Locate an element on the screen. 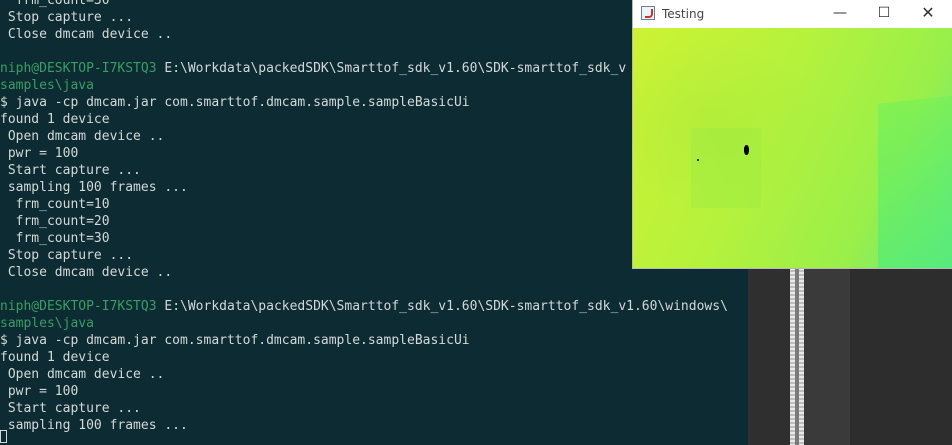  depth-surface is located at coordinates (915, 180).